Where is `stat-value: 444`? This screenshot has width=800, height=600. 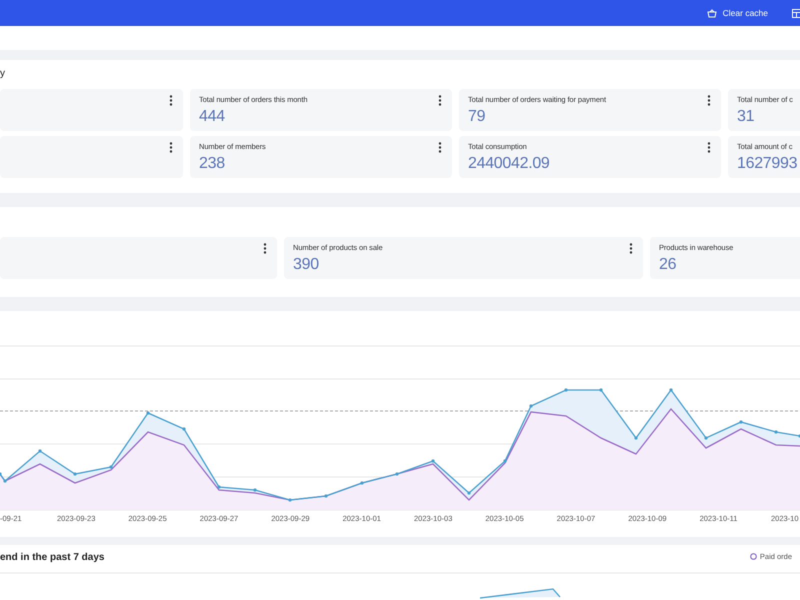 stat-value: 444 is located at coordinates (212, 117).